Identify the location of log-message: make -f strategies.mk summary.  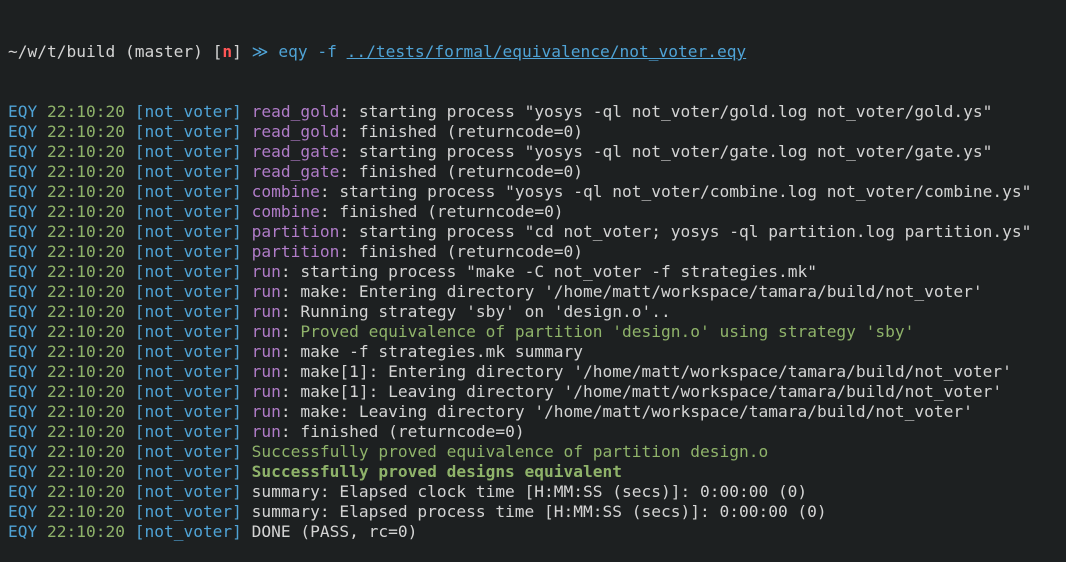
(442, 351).